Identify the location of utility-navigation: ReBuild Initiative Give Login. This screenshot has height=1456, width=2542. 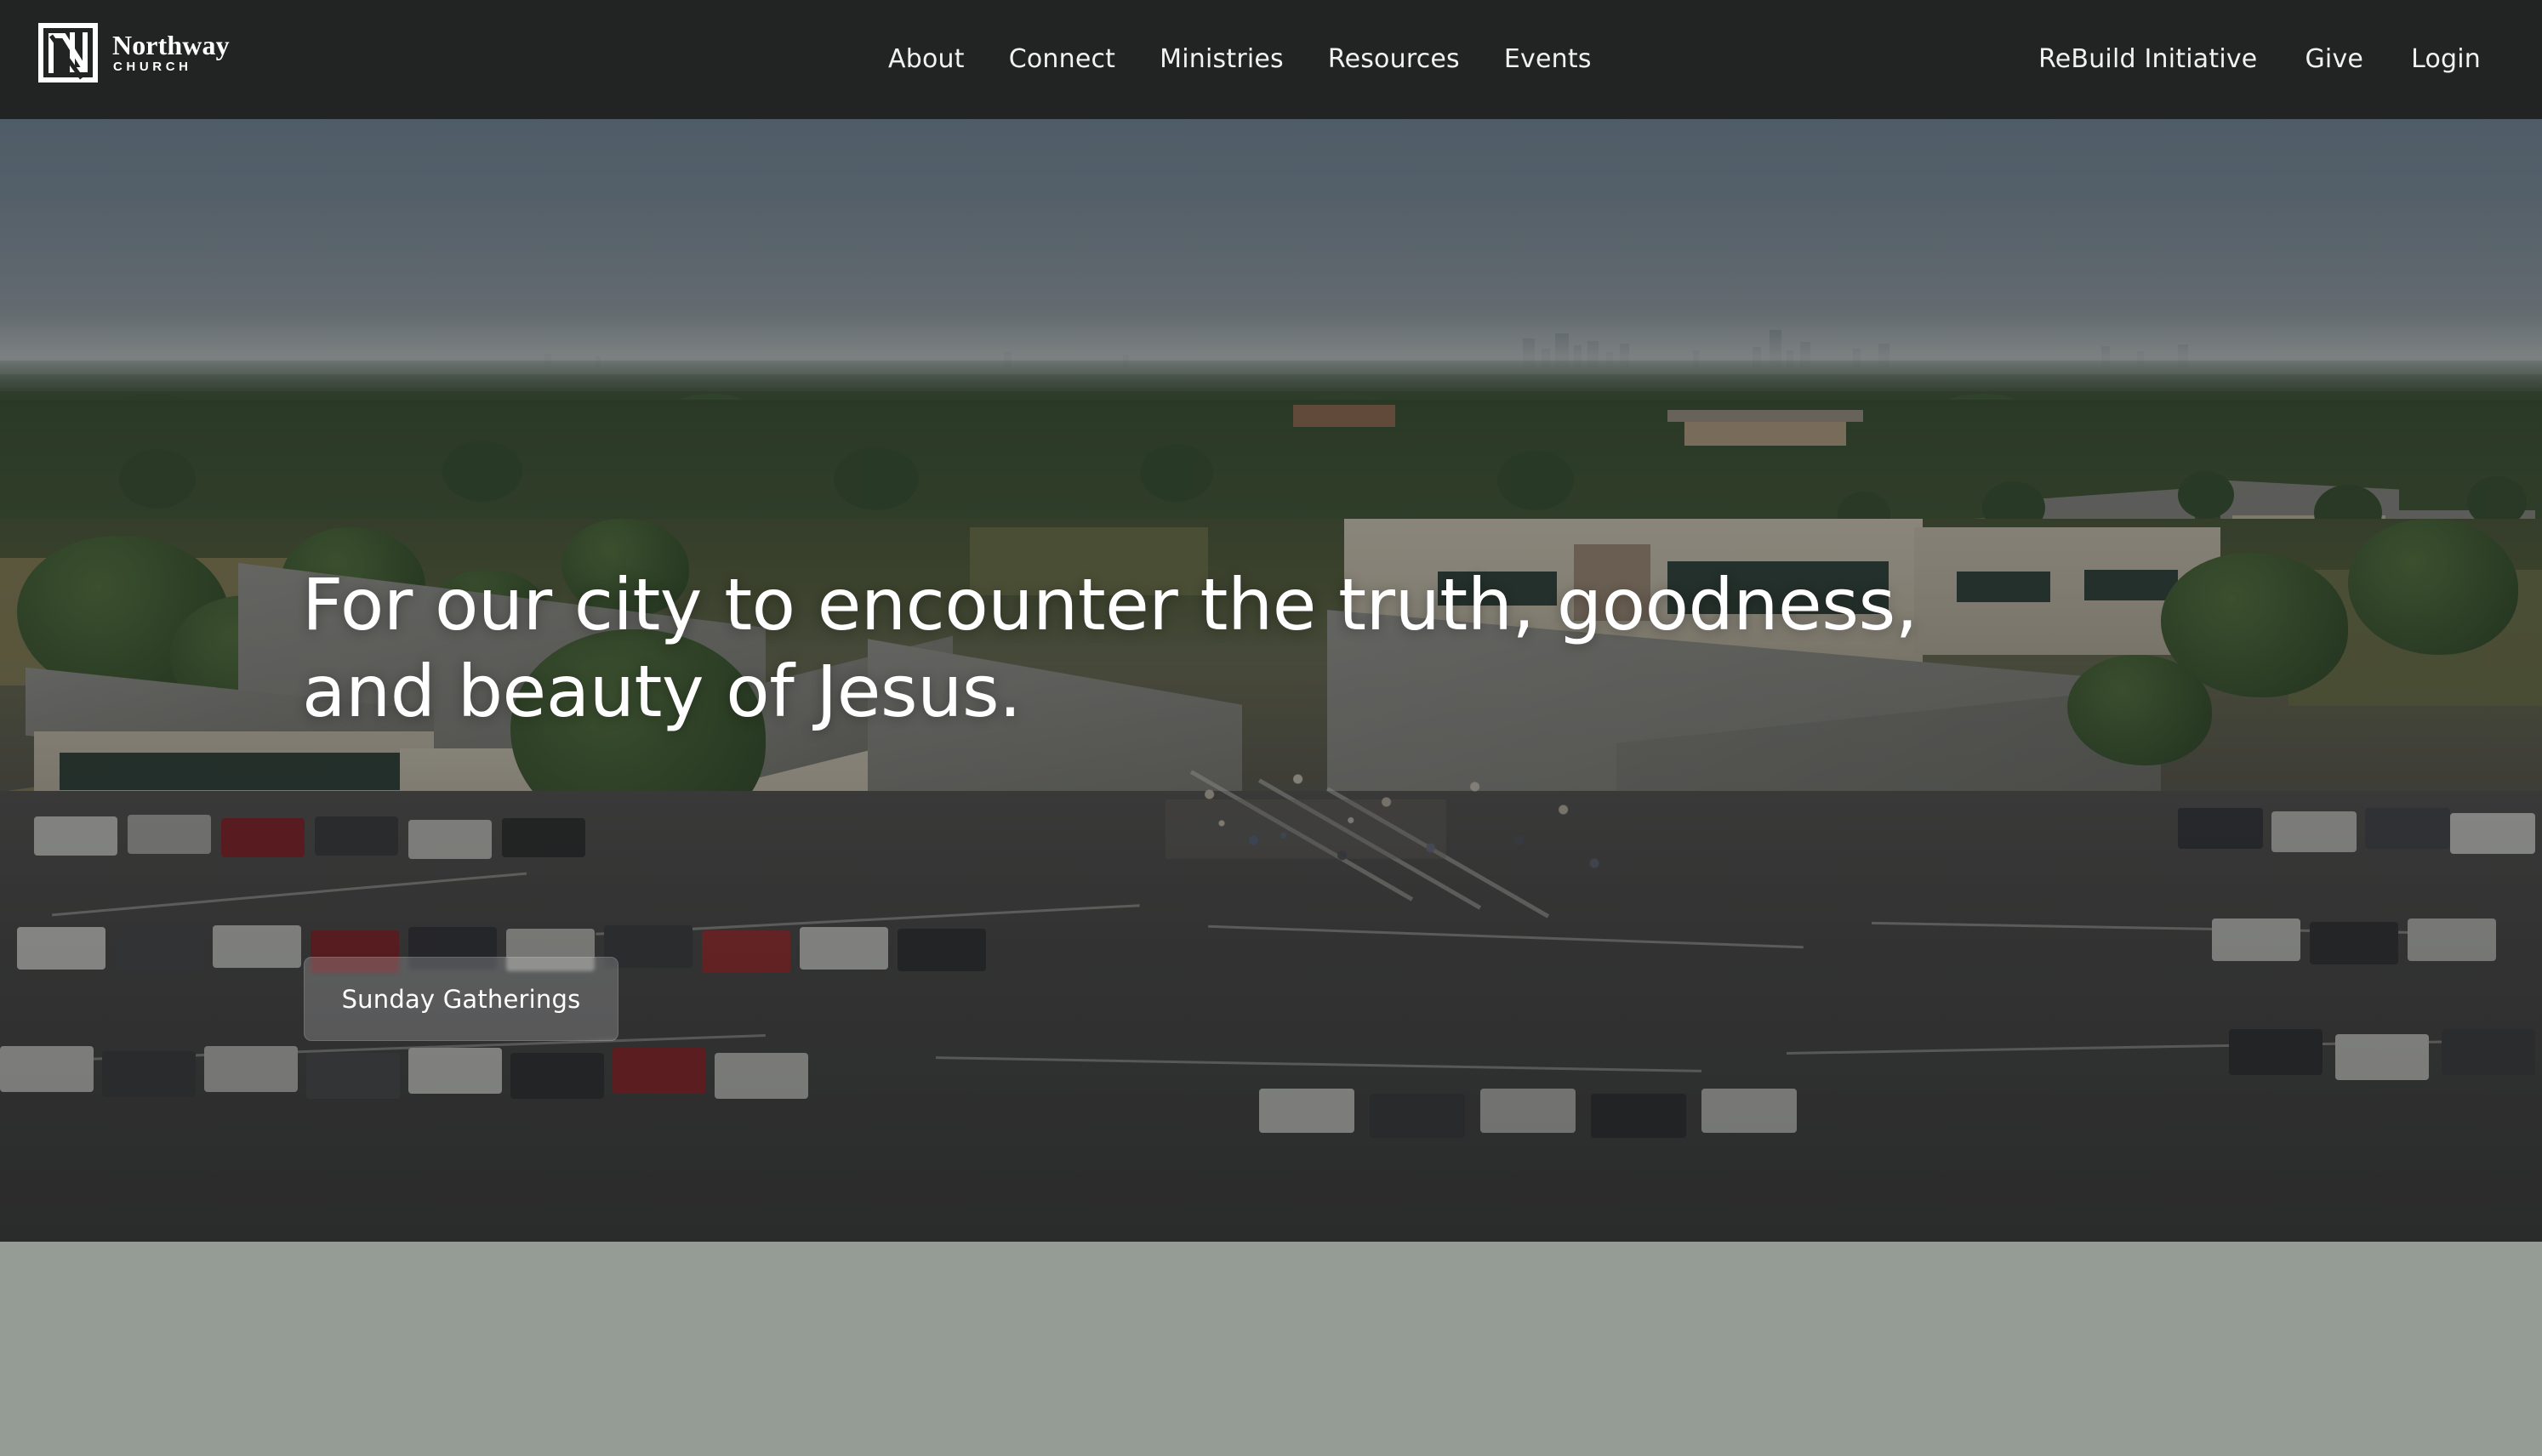
(2260, 59).